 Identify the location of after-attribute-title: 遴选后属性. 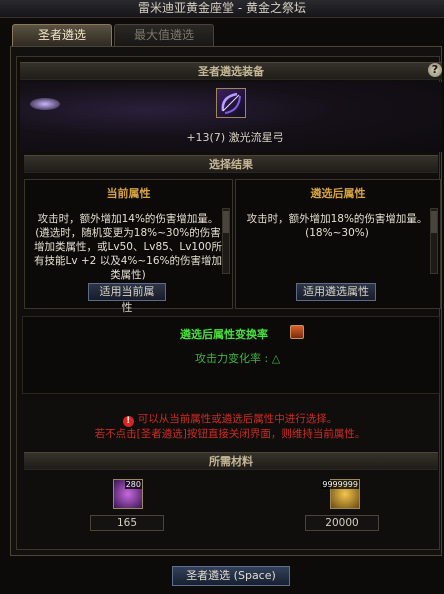
(338, 193).